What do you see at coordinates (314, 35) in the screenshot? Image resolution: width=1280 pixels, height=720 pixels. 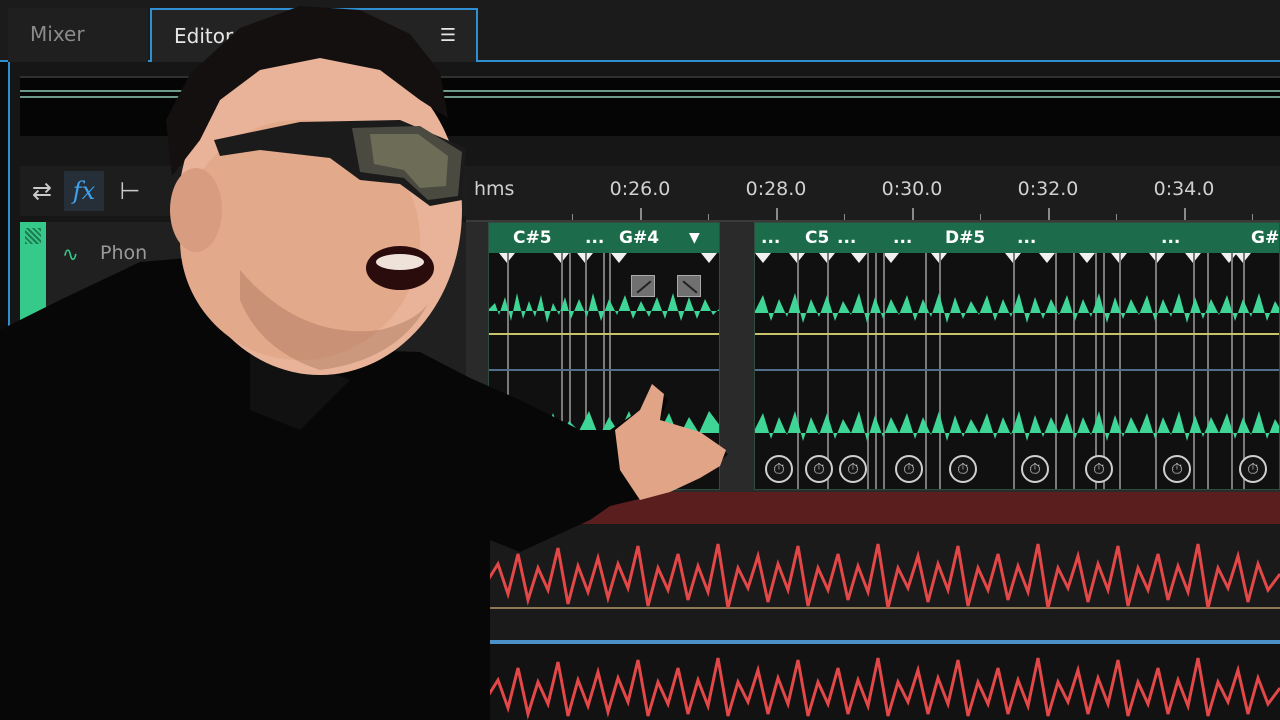 I see `tab-editor: Editor: ☰` at bounding box center [314, 35].